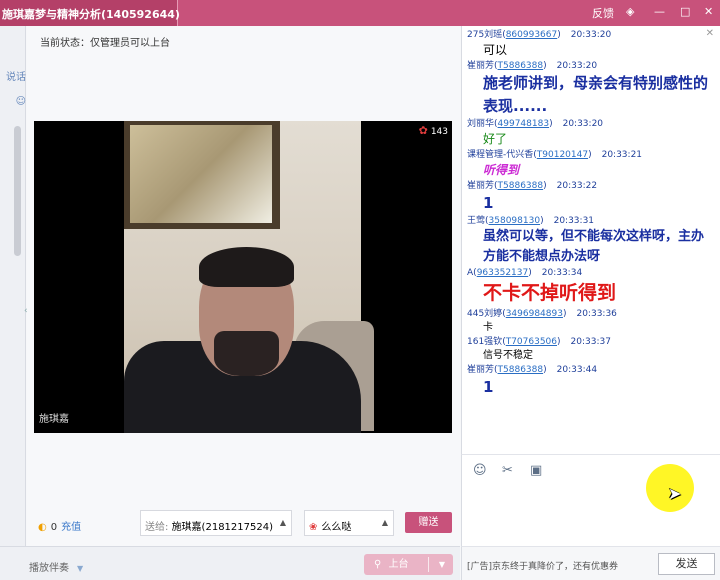 The height and width of the screenshot is (580, 720). Describe the element at coordinates (105, 43) in the screenshot. I see `room-status: 当前状态：仅管理员可以上台` at that location.